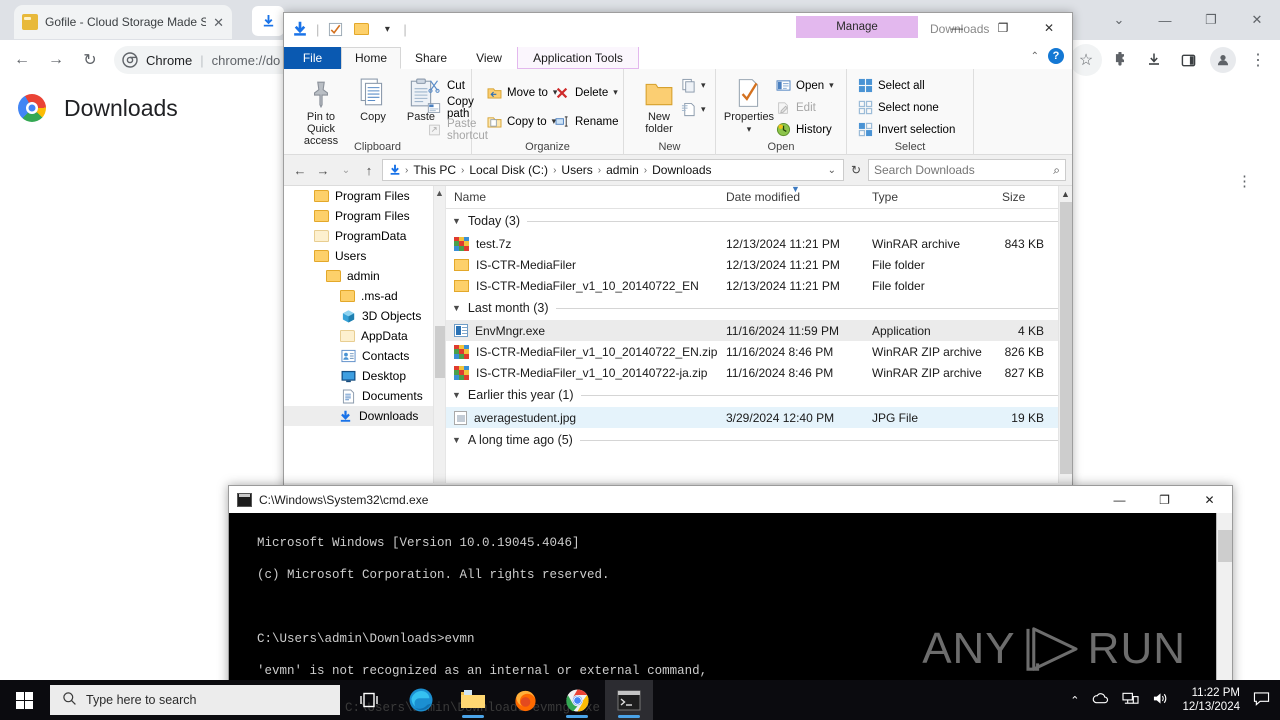  Describe the element at coordinates (1035, 56) in the screenshot. I see `collapse-ribbon-icon: ⌃` at that location.